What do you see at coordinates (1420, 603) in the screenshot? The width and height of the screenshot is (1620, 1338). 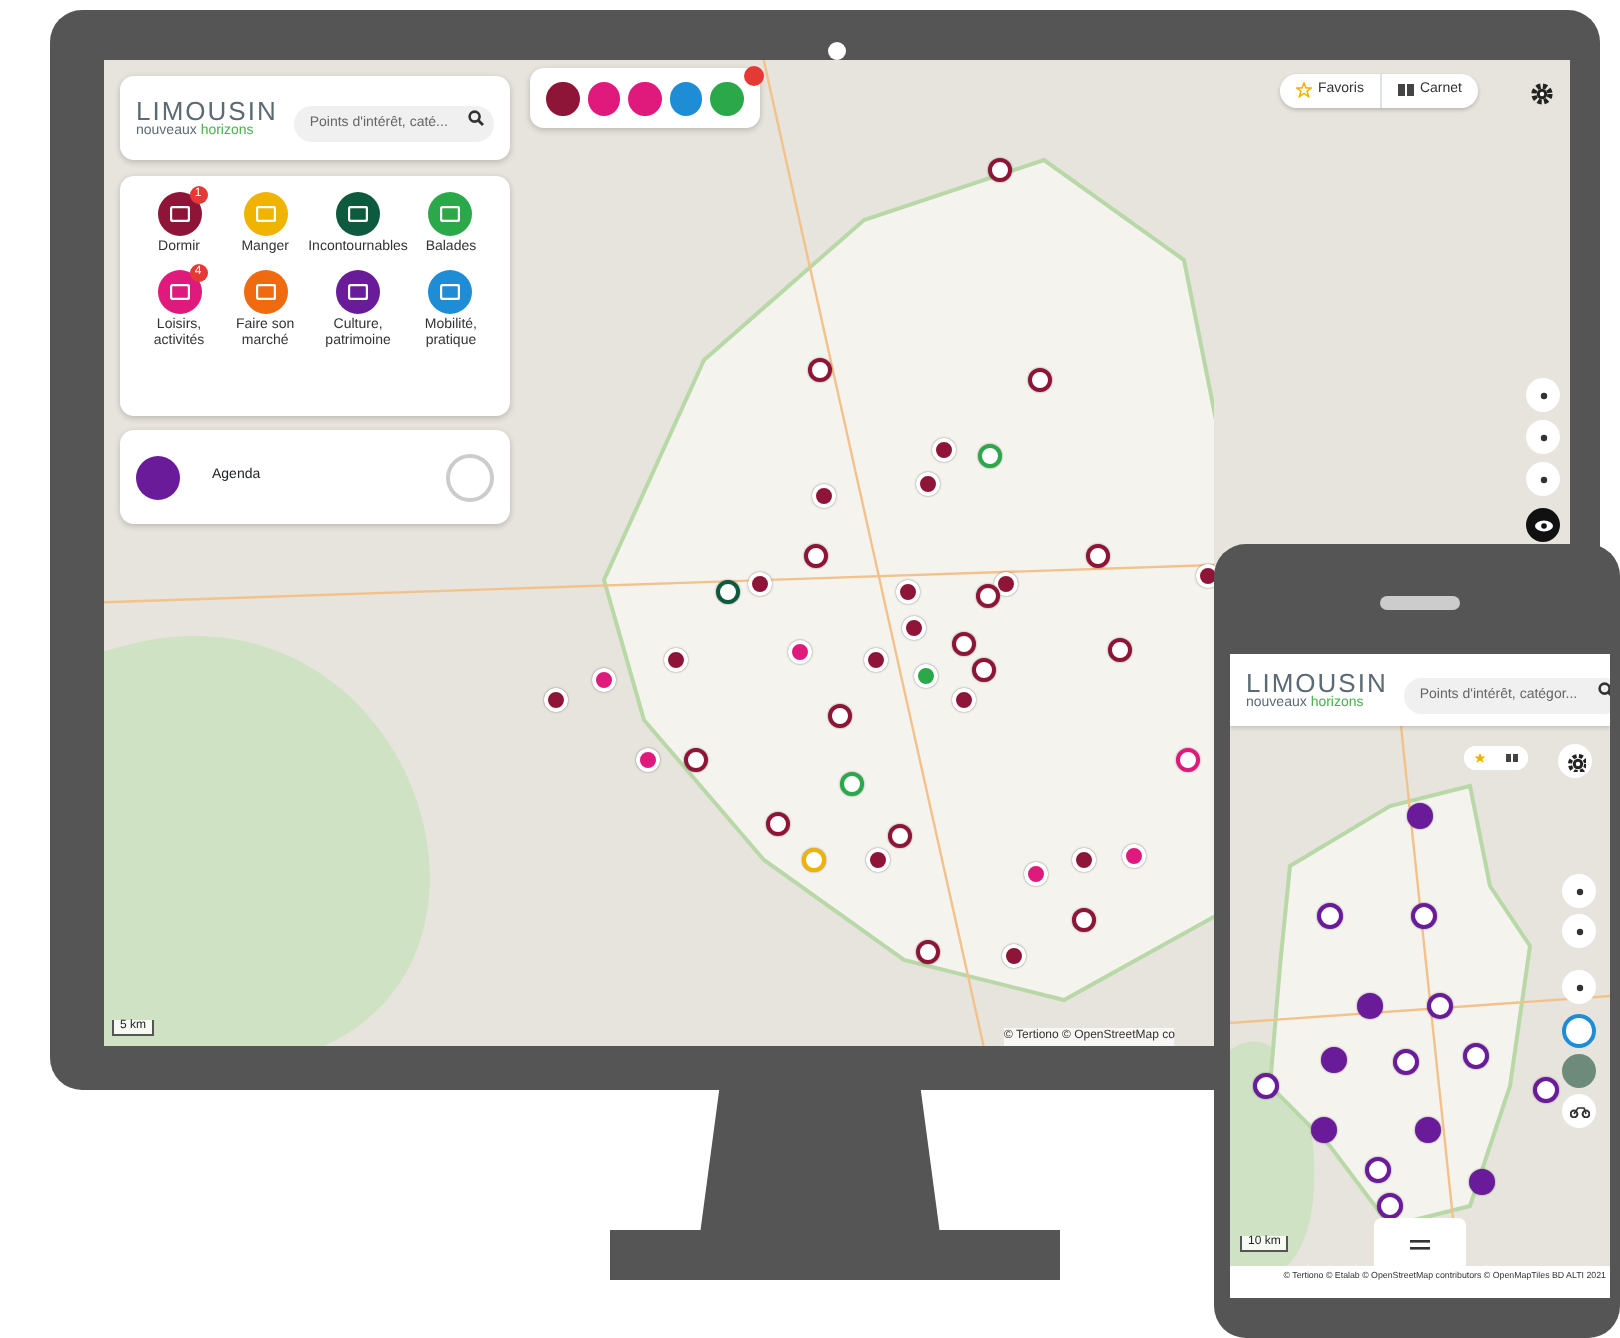 I see `phone-speaker` at bounding box center [1420, 603].